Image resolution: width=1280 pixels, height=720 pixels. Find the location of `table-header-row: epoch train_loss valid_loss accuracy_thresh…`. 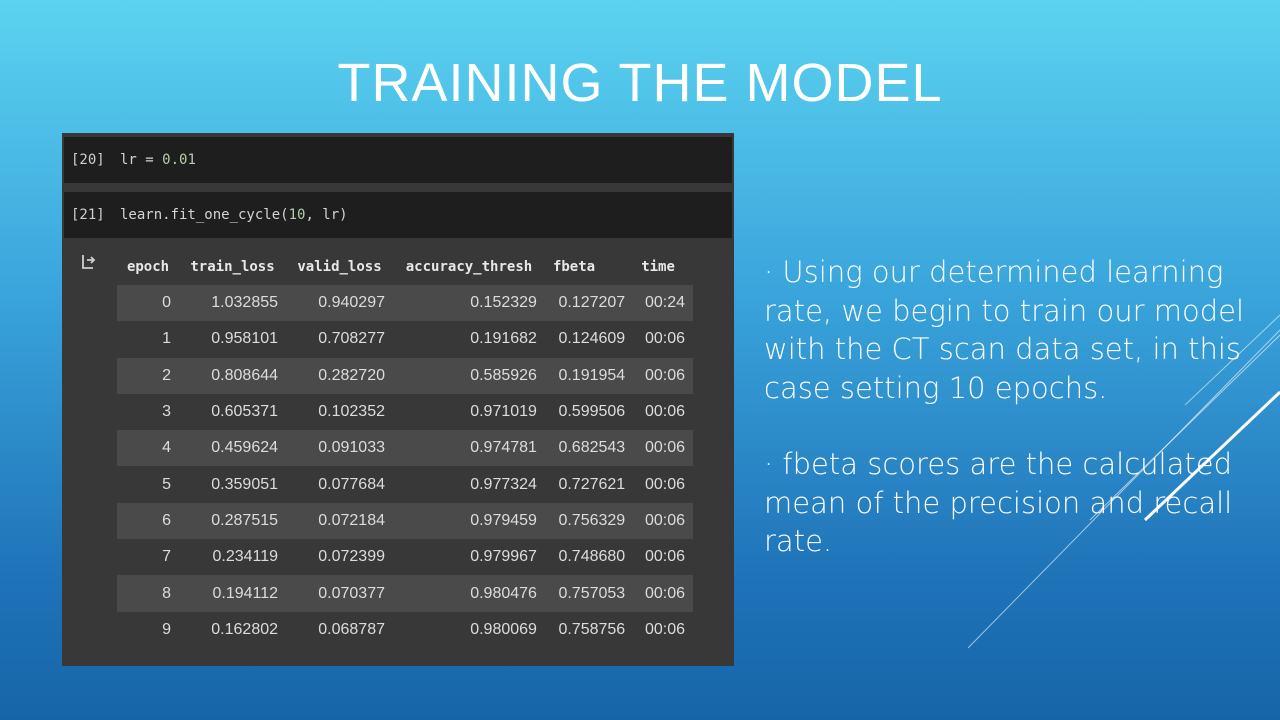

table-header-row: epoch train_loss valid_loss accuracy_thresh… is located at coordinates (405, 266).